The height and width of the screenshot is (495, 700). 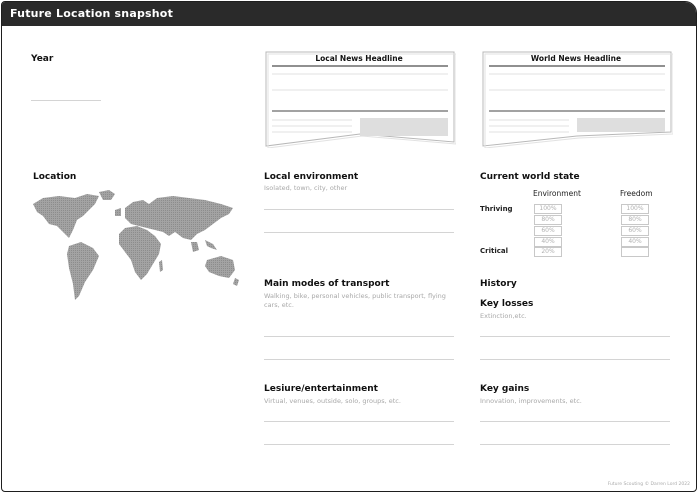 What do you see at coordinates (531, 401) in the screenshot?
I see `key-gains-hint: Innovation, improvements, etc.` at bounding box center [531, 401].